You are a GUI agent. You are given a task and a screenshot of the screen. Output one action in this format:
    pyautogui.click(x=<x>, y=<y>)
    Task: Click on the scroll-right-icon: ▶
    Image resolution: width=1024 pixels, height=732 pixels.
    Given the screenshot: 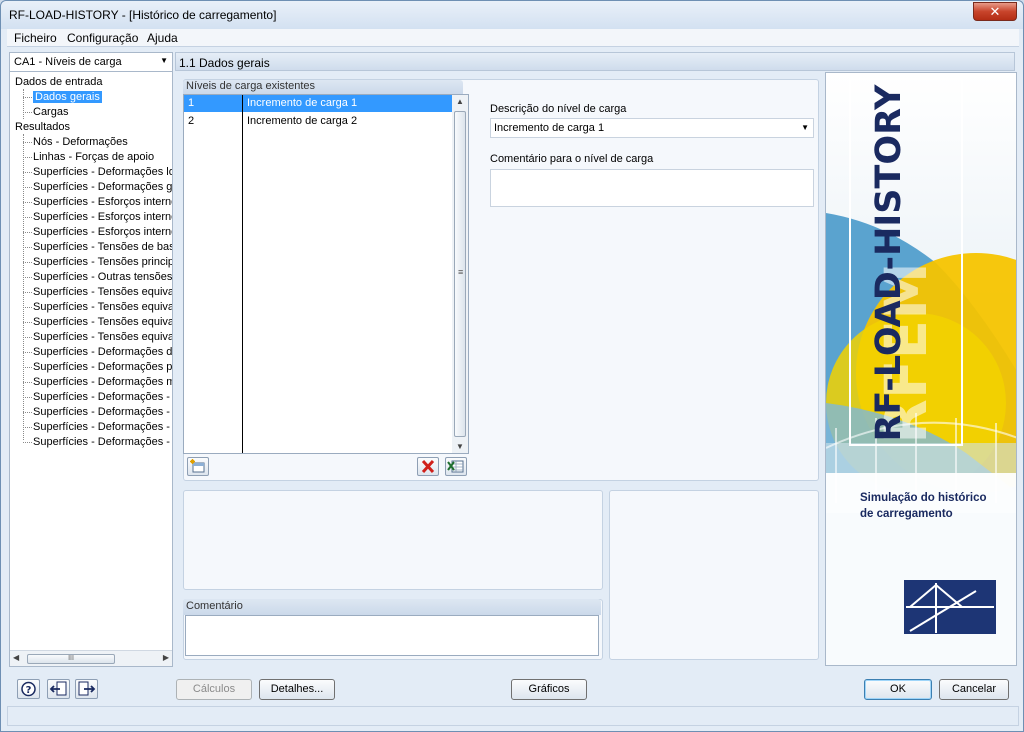 What is the action you would take?
    pyautogui.click(x=166, y=657)
    